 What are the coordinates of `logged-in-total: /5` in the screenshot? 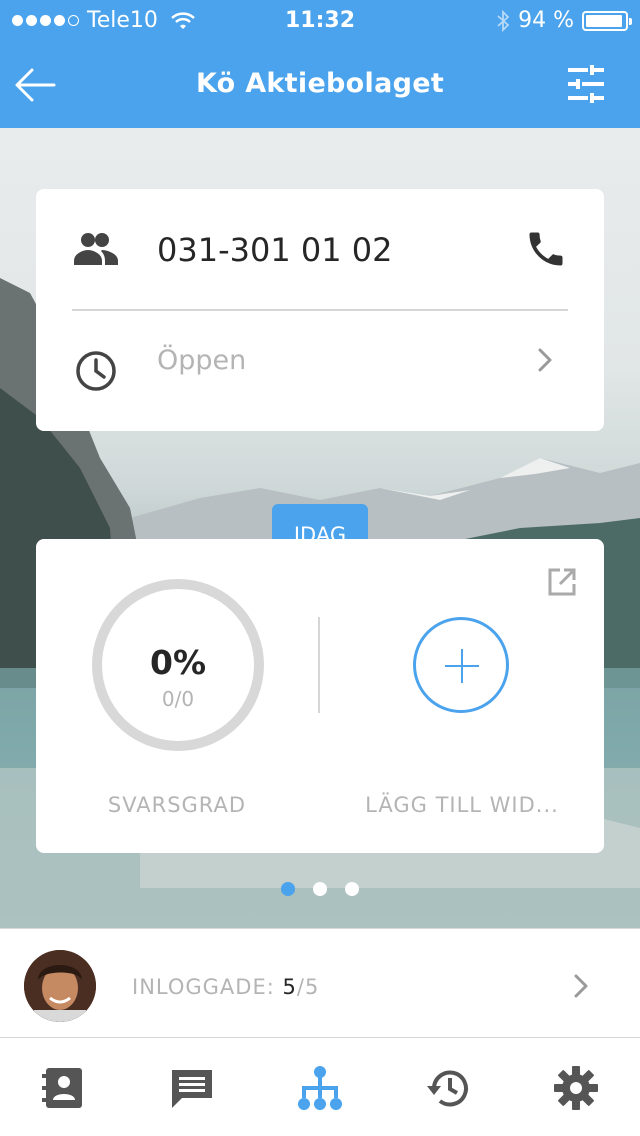 It's located at (308, 987).